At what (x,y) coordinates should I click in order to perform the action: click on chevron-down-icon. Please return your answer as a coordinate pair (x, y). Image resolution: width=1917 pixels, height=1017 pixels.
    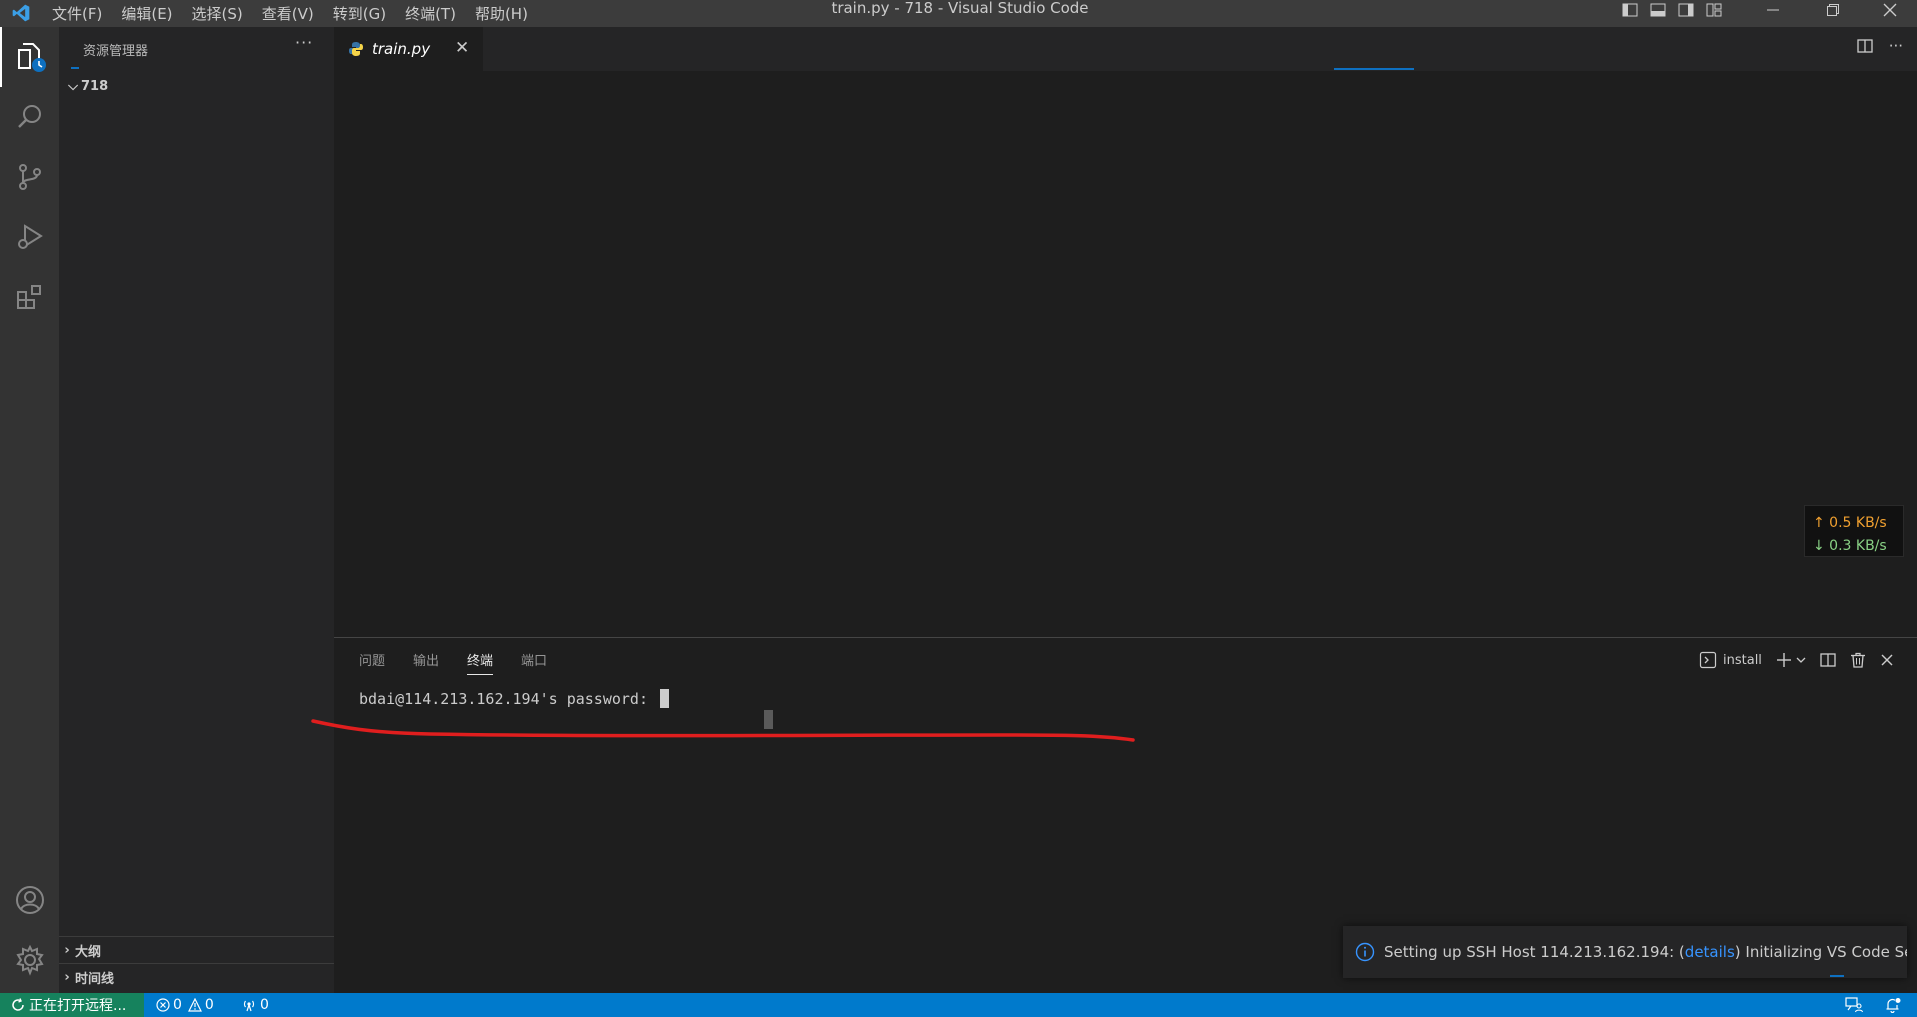
    Looking at the image, I should click on (1801, 660).